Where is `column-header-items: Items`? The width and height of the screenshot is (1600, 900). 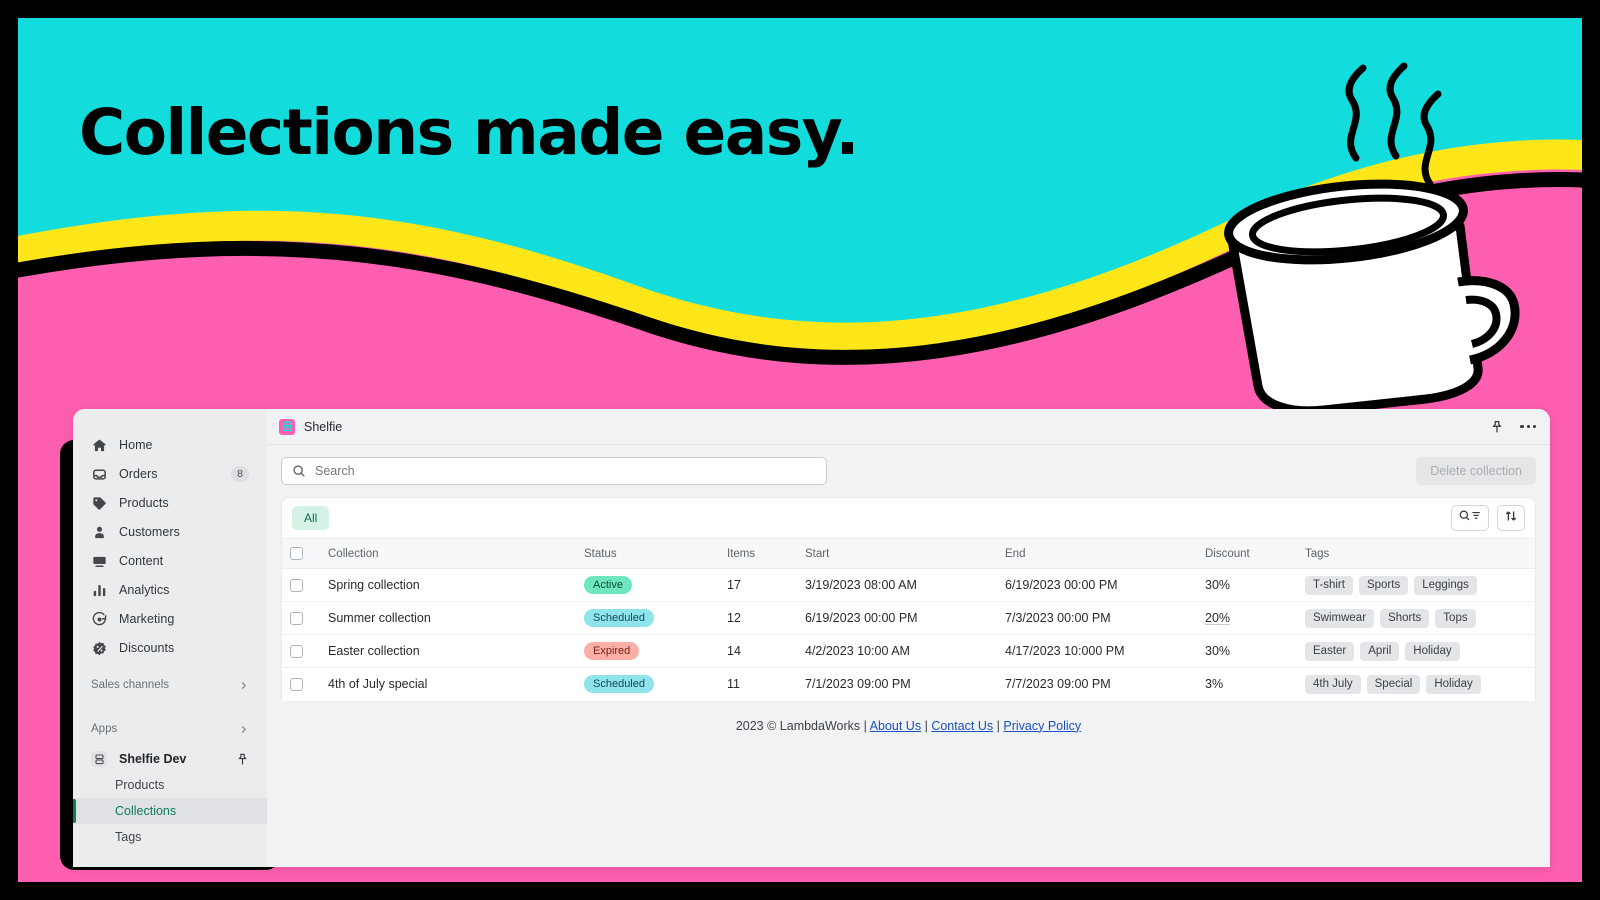
column-header-items: Items is located at coordinates (758, 553).